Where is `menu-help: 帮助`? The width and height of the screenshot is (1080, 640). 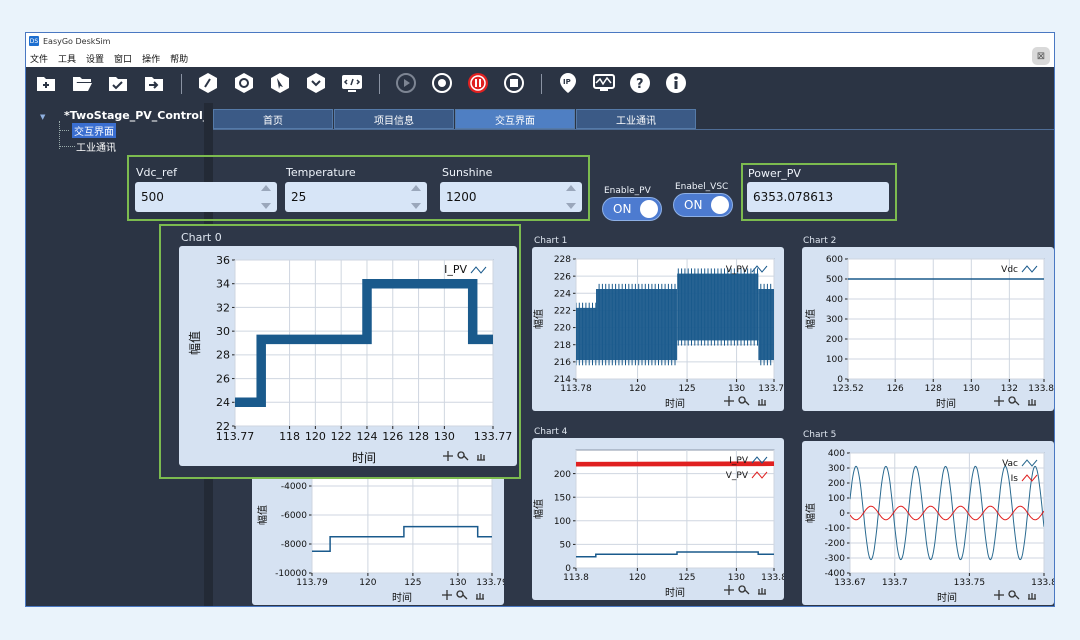 menu-help: 帮助 is located at coordinates (179, 58).